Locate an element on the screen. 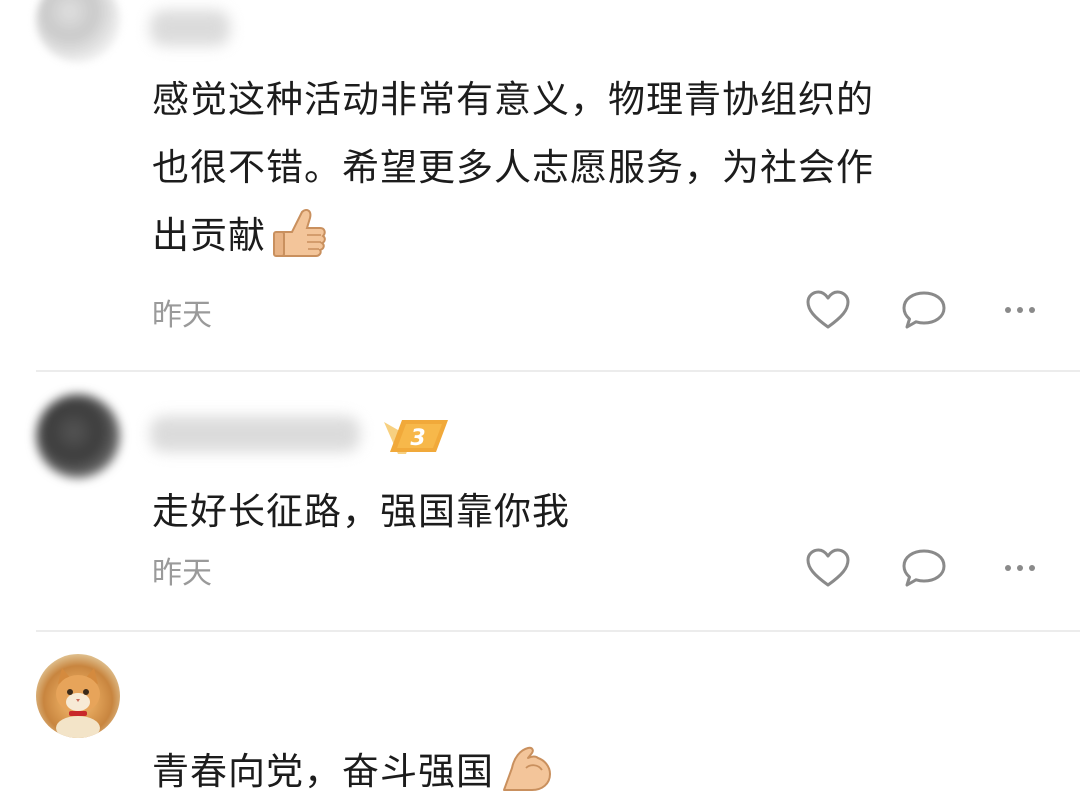 The image size is (1080, 810). level-badge-icon: 3 is located at coordinates (416, 437).